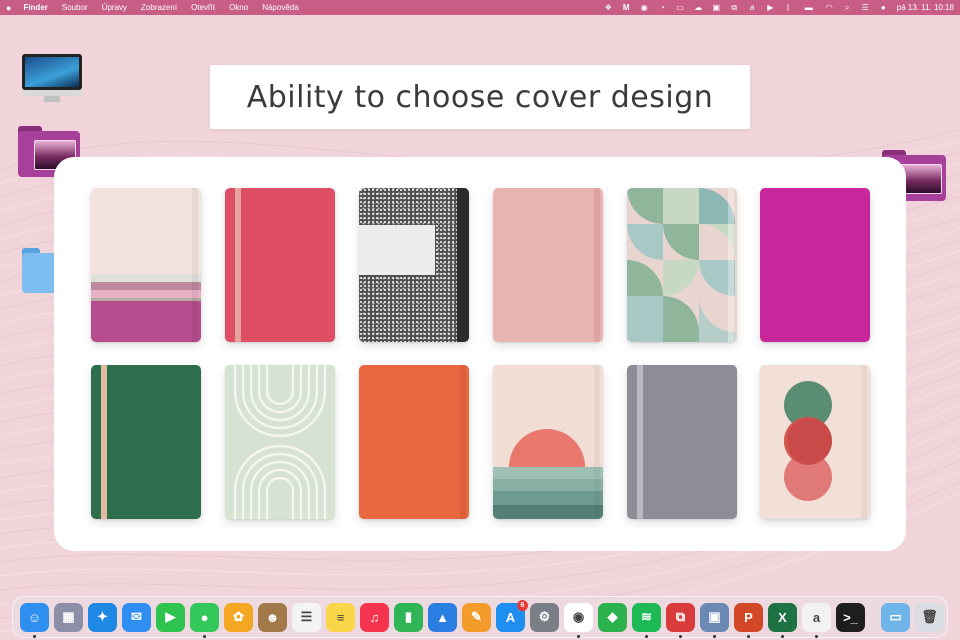  What do you see at coordinates (644, 7) in the screenshot?
I see `record-icon: ◉` at bounding box center [644, 7].